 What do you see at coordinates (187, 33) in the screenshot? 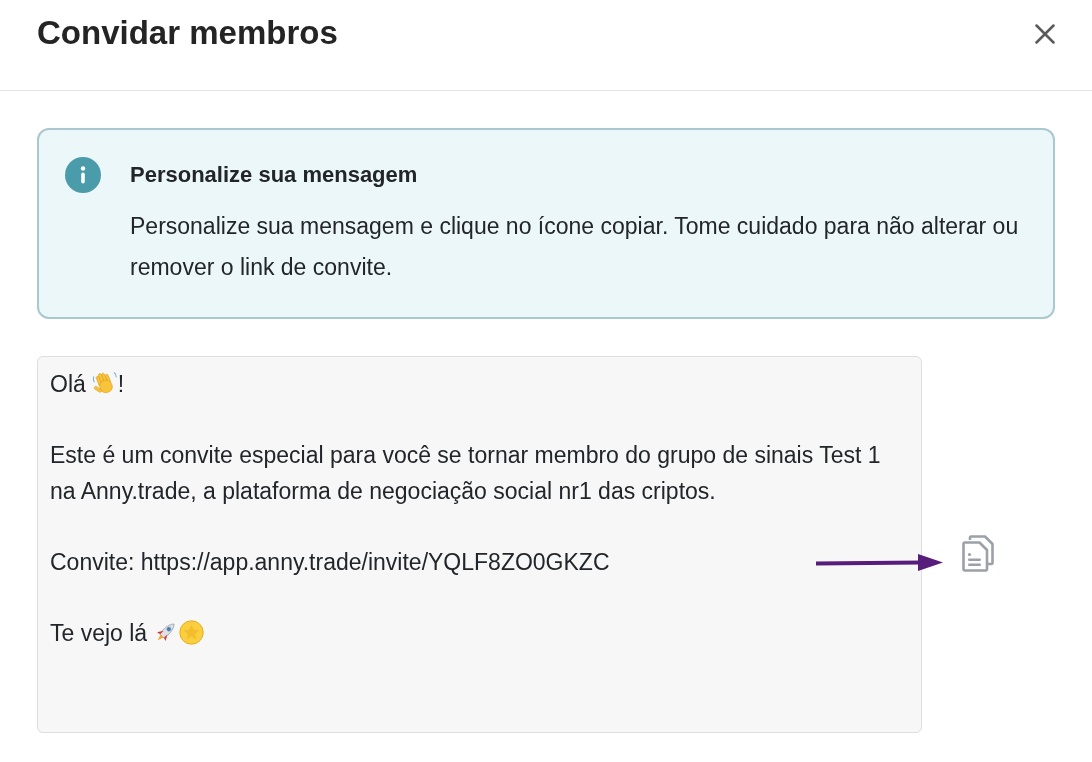
I see `dialog-title: Convidar membros` at bounding box center [187, 33].